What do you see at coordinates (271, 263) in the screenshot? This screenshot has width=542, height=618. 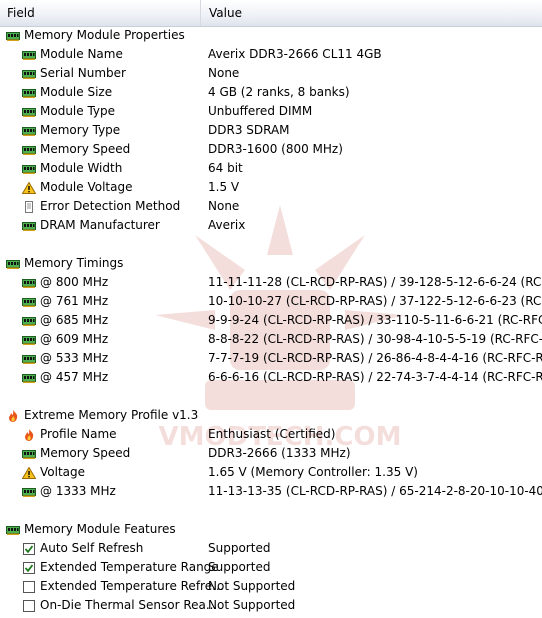 I see `group-header-row: Memory Timings` at bounding box center [271, 263].